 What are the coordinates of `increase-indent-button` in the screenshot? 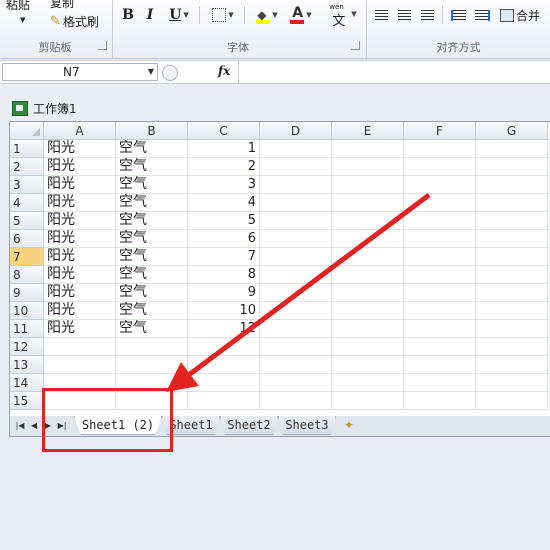 It's located at (482, 15).